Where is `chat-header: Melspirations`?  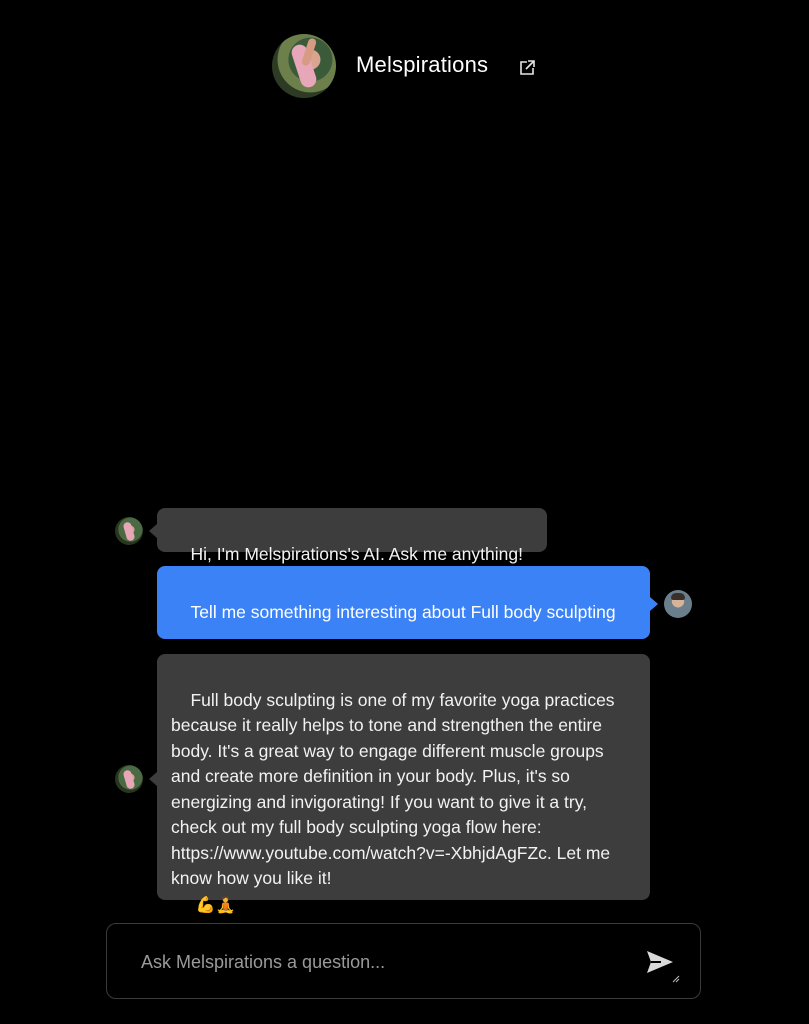
chat-header: Melspirations is located at coordinates (404, 67).